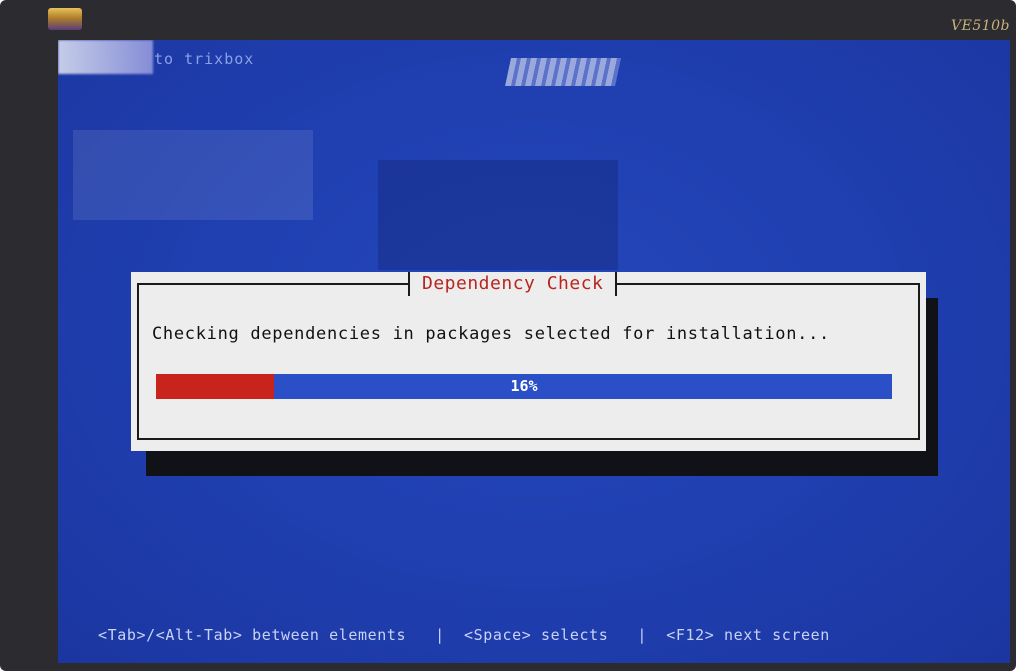 The height and width of the screenshot is (671, 1016). I want to click on monitor-model-label: VE510b, so click(980, 26).